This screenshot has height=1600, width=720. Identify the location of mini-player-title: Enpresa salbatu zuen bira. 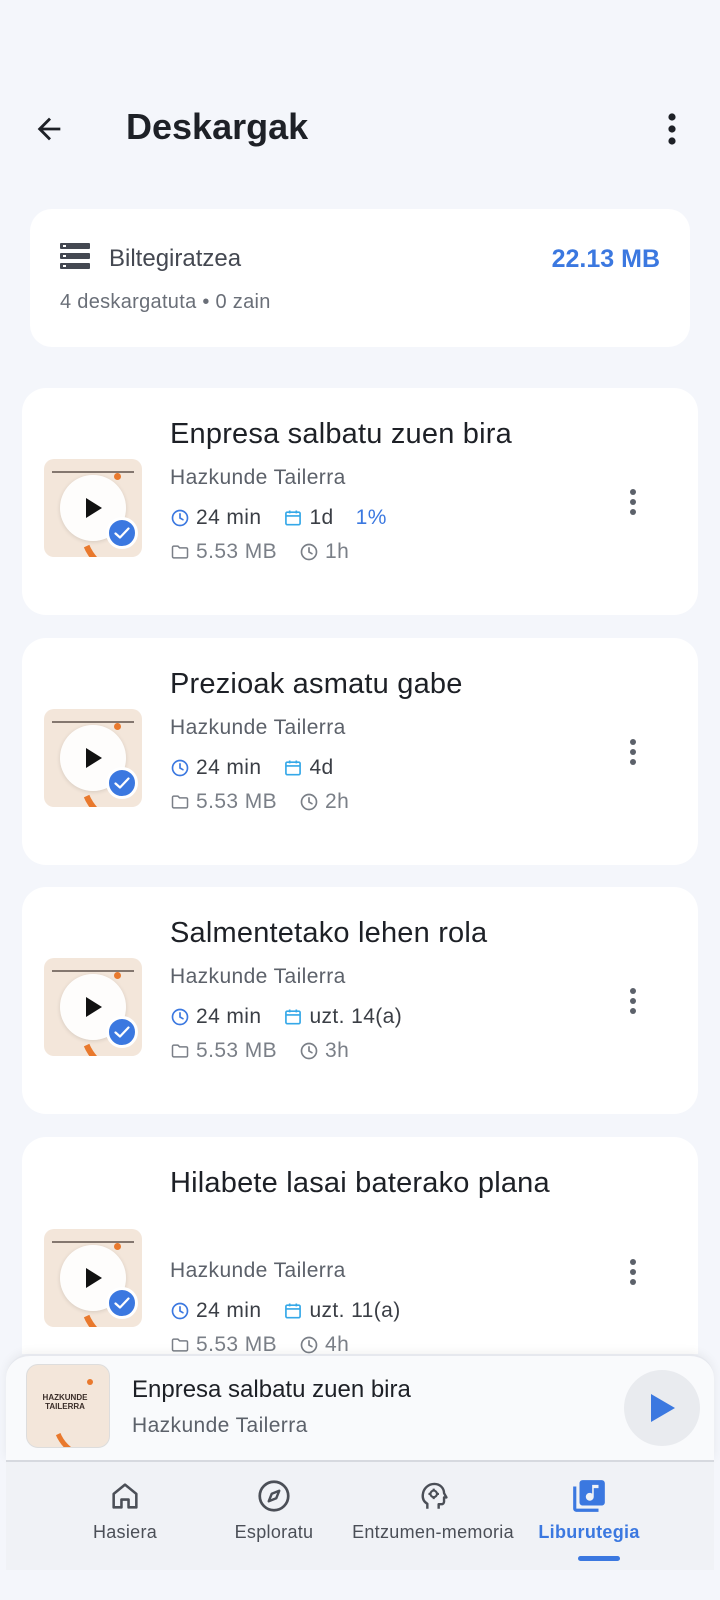
(271, 1389).